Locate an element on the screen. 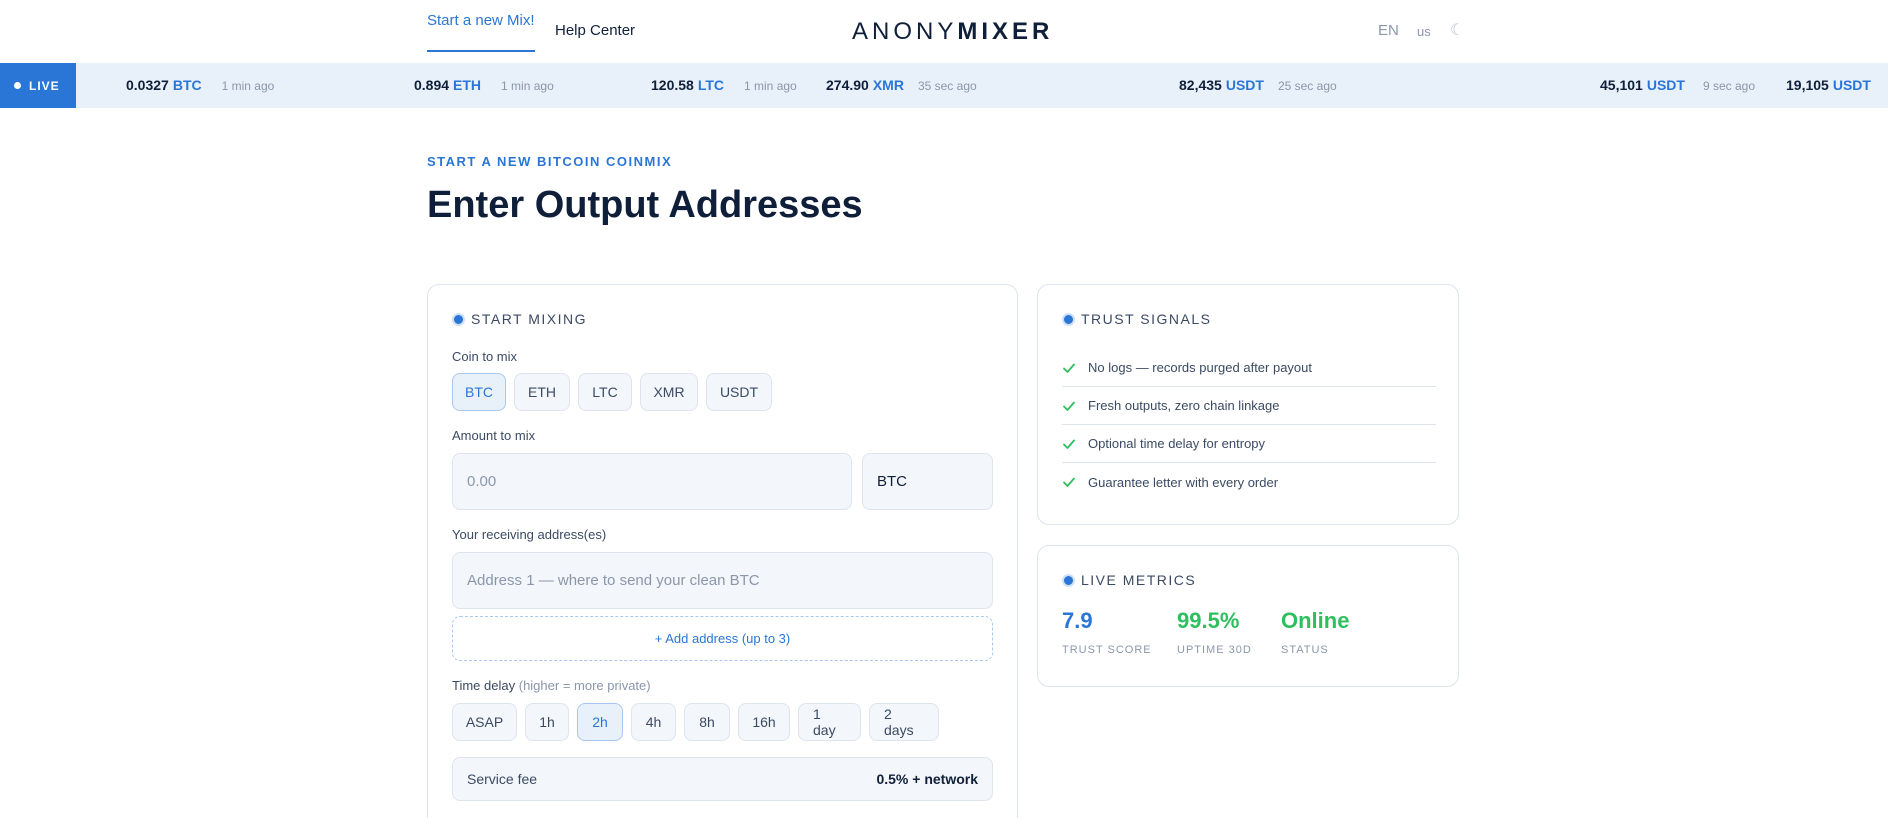  list-item: No logs — records purged after payout is located at coordinates (1249, 368).